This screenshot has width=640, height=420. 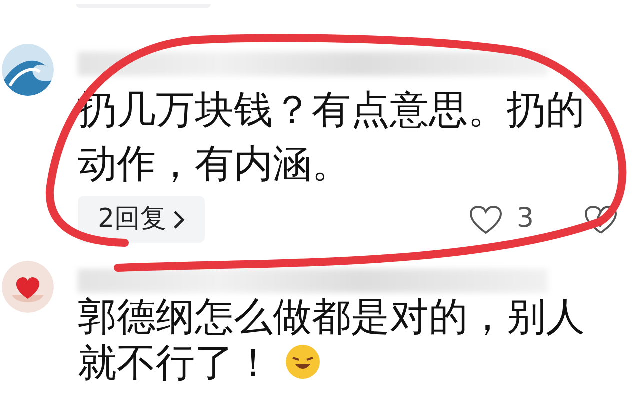 I want to click on replies-button: 2回复, so click(x=141, y=219).